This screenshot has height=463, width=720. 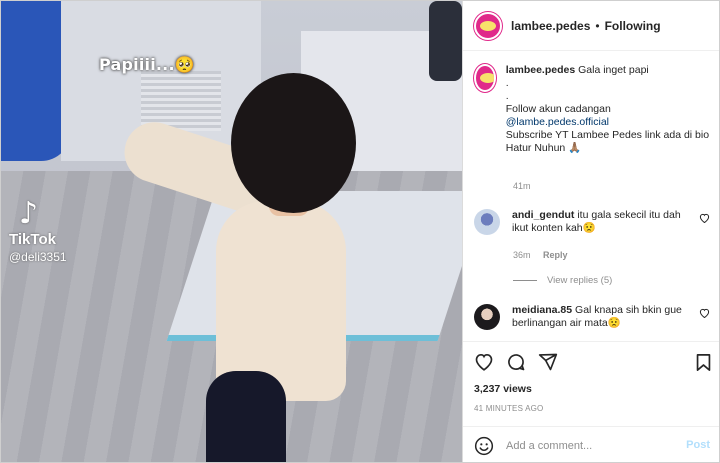 What do you see at coordinates (38, 257) in the screenshot?
I see `tiktok-handle: @deli3351` at bounding box center [38, 257].